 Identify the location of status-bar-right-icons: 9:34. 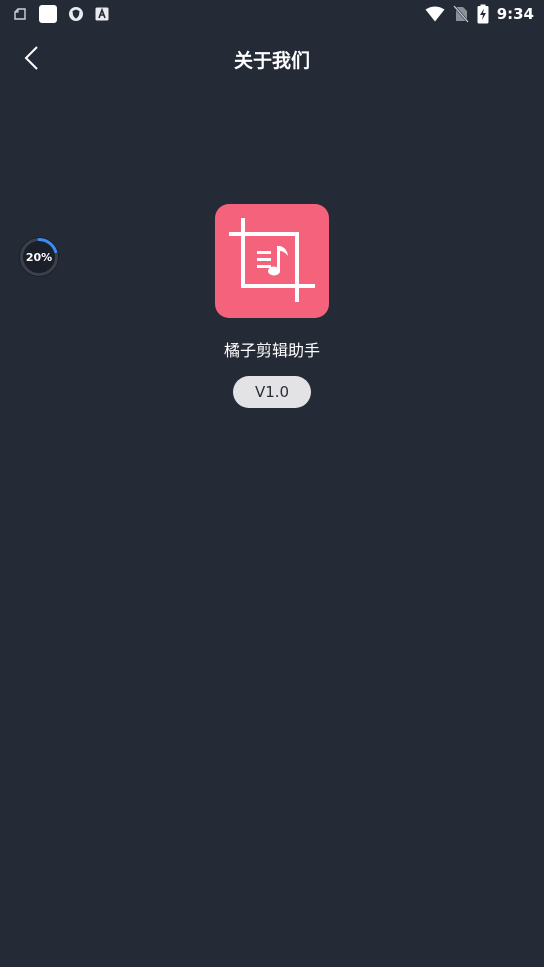
(479, 14).